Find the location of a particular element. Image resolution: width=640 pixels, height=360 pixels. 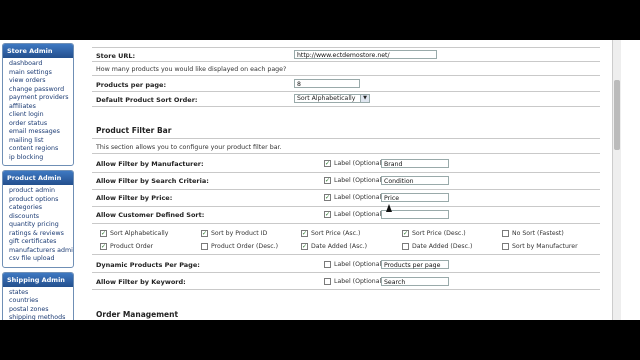

sidebar-item-countries: countries is located at coordinates (39, 301).